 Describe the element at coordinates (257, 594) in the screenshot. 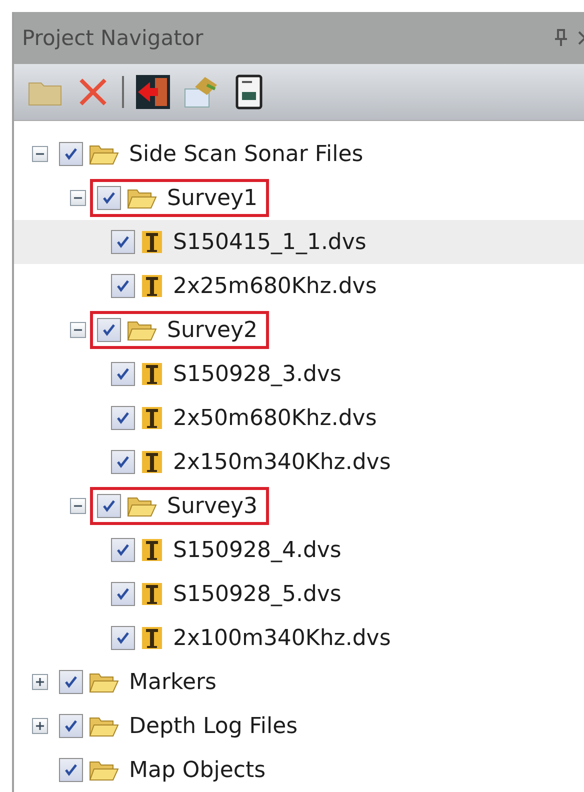

I see `tree-label: S150928_5.dvs` at that location.